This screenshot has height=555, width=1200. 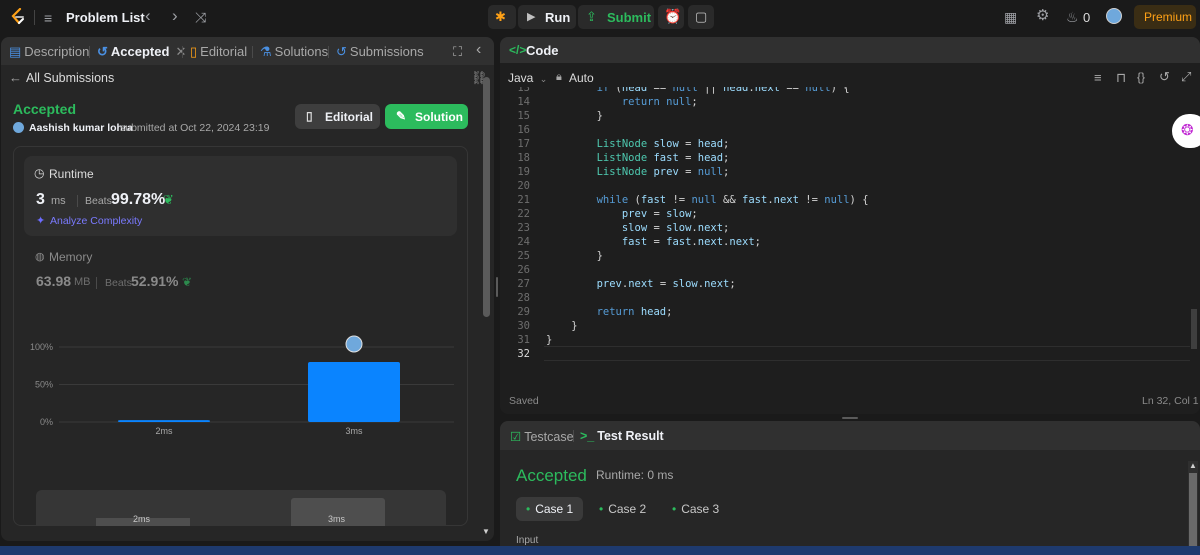 I want to click on play-icon: ▶, so click(x=531, y=17).